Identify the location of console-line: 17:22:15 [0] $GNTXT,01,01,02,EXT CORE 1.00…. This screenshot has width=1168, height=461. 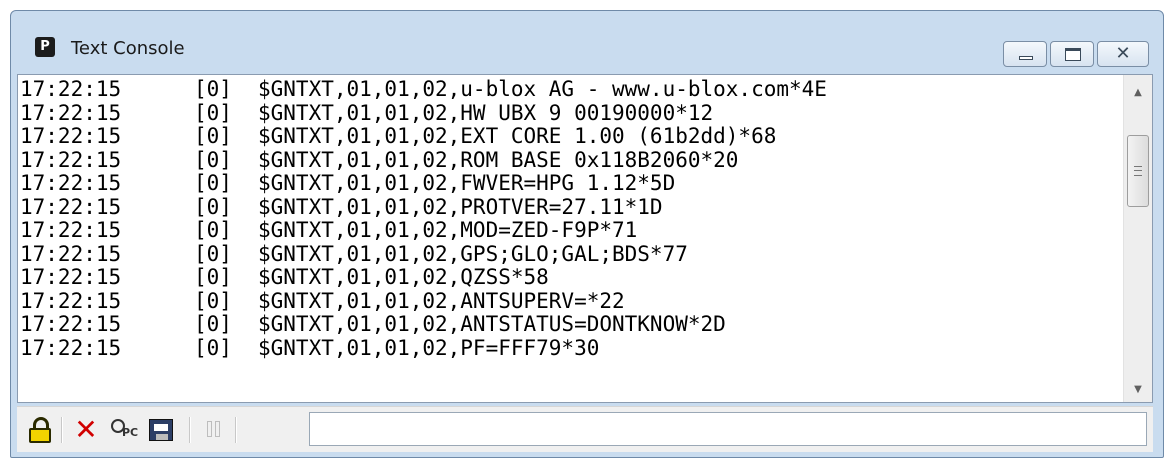
(571, 136).